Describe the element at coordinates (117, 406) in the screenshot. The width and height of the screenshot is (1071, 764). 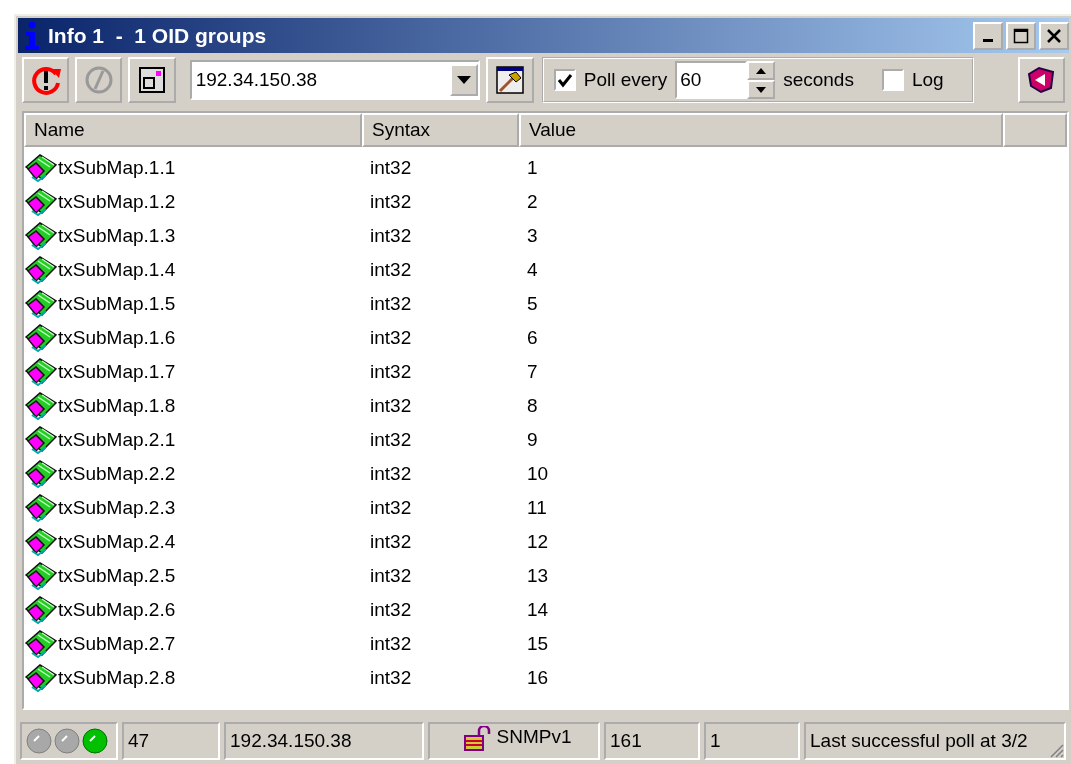
I see `table-cell: txSubMap.1.8` at that location.